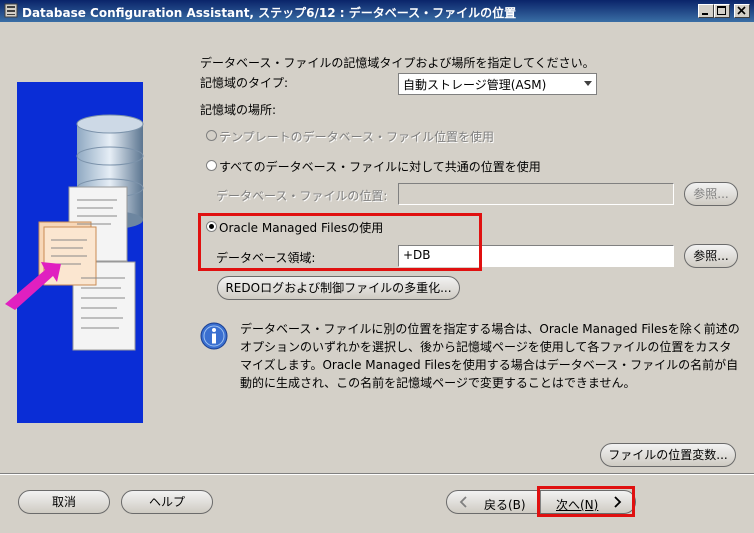  Describe the element at coordinates (397, 63) in the screenshot. I see `instruction-text: データベース・ファイルの記憶域タイプおよび場所を指定してください。` at that location.